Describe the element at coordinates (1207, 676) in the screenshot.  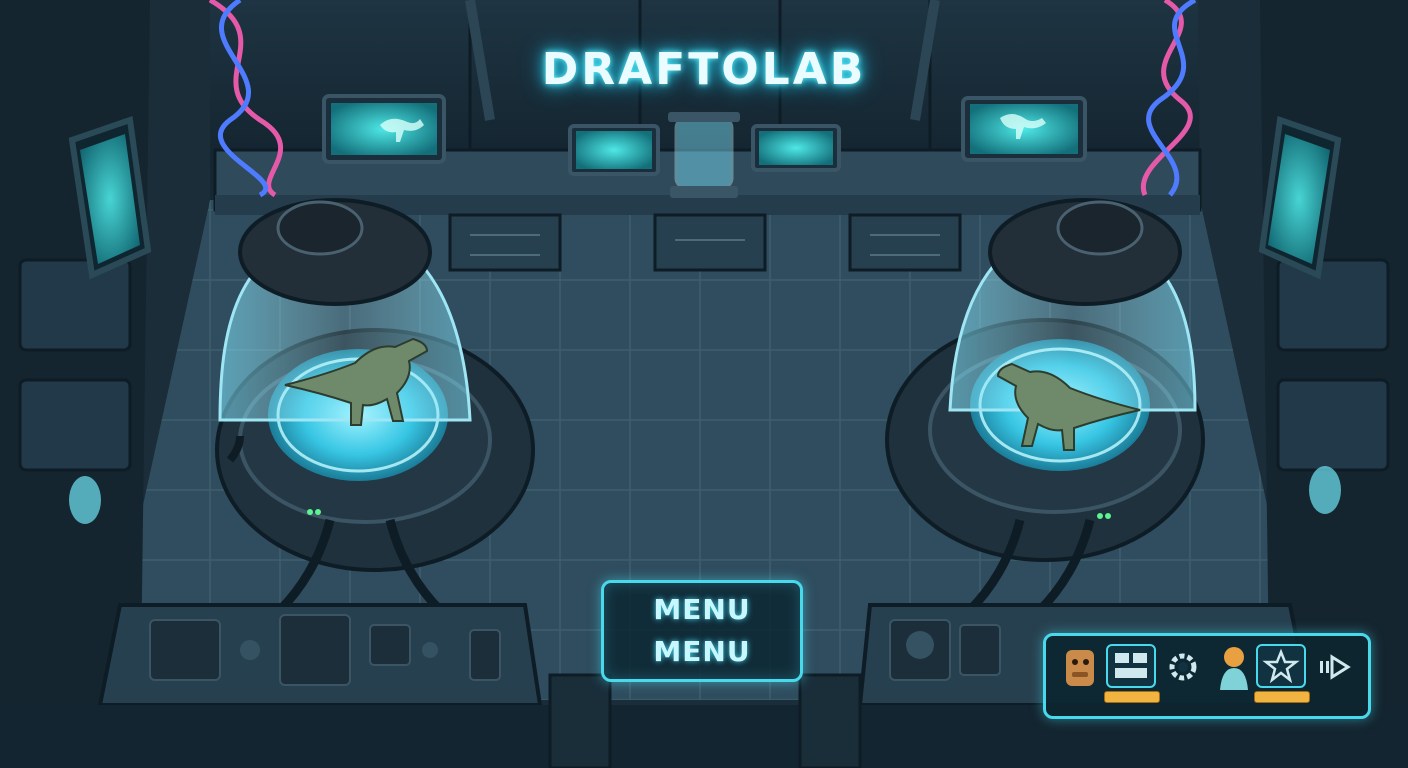
I see `bottom-toolbar` at that location.